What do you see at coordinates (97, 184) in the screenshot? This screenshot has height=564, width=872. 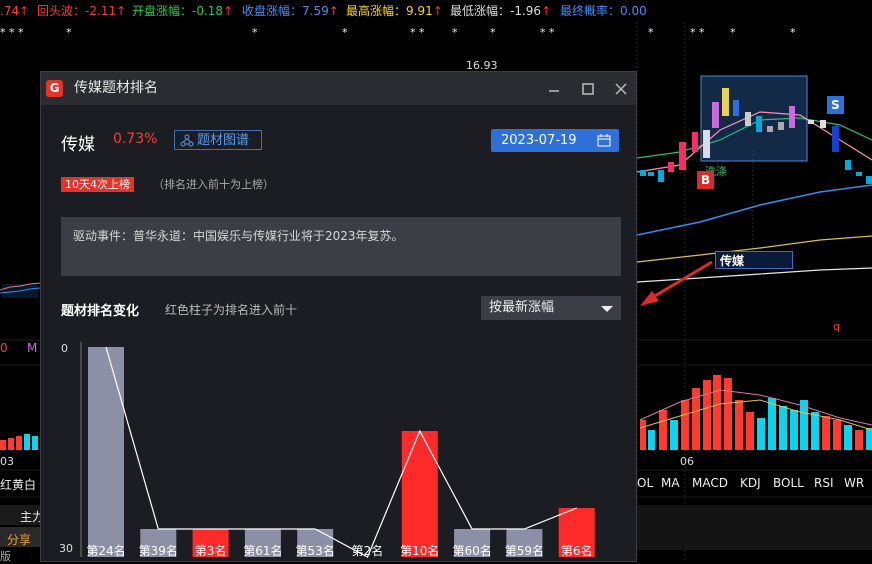 I see `rank-count-badge: 10天4次上榜` at bounding box center [97, 184].